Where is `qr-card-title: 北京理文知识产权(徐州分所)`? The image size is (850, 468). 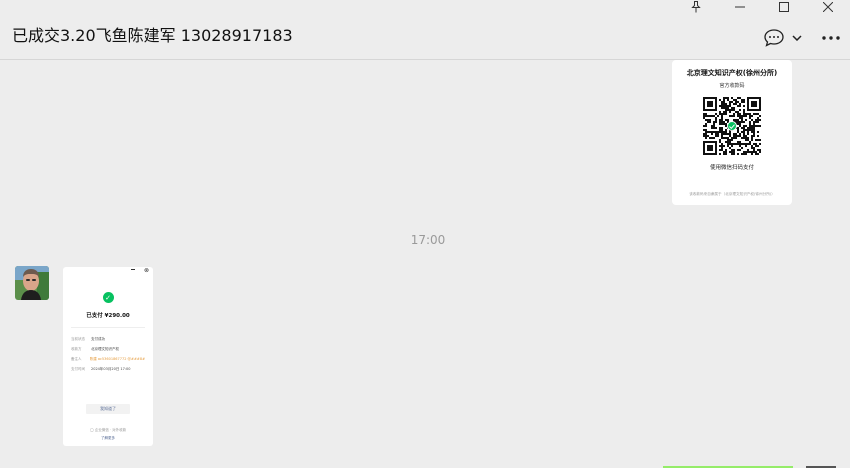 qr-card-title: 北京理文知识产权(徐州分所) is located at coordinates (732, 73).